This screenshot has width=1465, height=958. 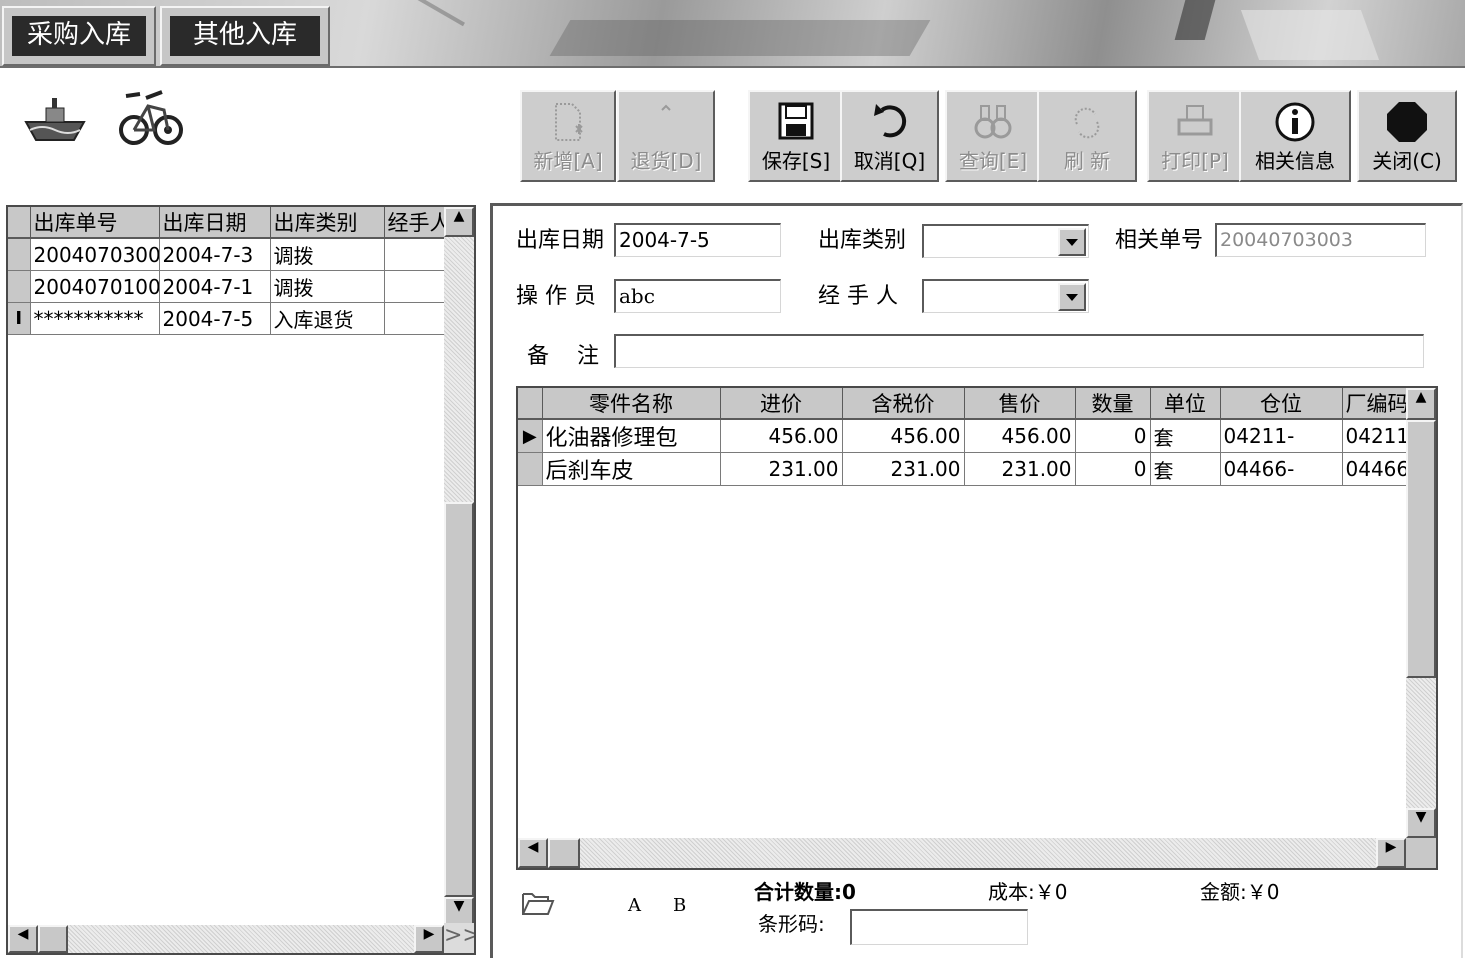 I want to click on cell-location: 04466-, so click(x=1281, y=469).